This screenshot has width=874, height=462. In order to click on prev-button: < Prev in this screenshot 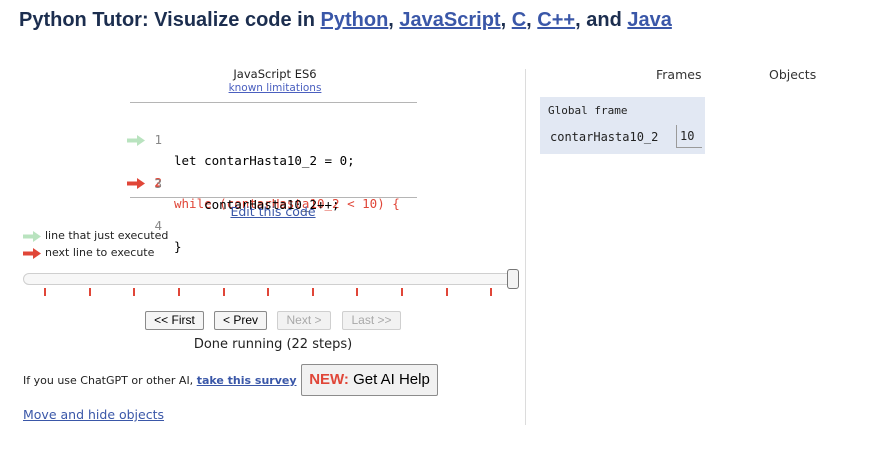, I will do `click(240, 320)`.